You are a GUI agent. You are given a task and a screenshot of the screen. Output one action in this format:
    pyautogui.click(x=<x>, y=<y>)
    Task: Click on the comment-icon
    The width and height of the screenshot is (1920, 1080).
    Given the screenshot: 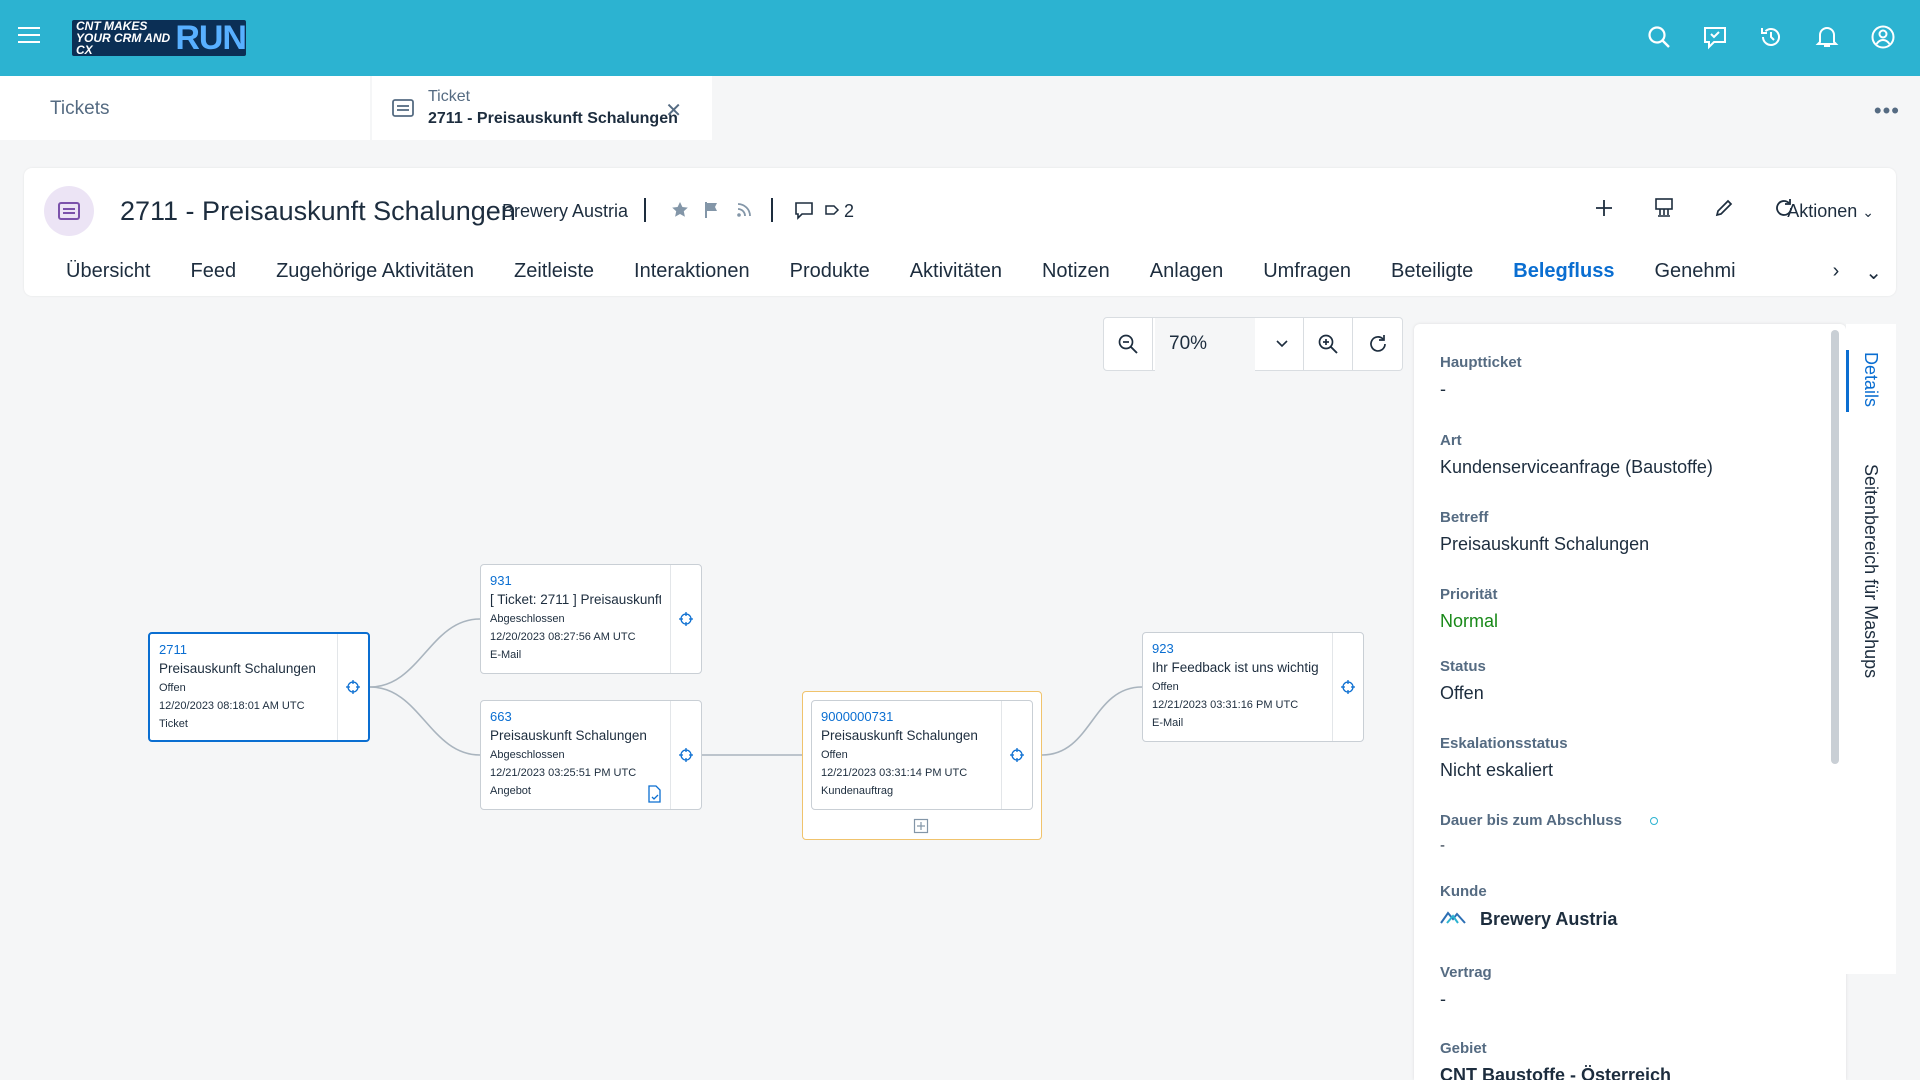 What is the action you would take?
    pyautogui.click(x=804, y=210)
    